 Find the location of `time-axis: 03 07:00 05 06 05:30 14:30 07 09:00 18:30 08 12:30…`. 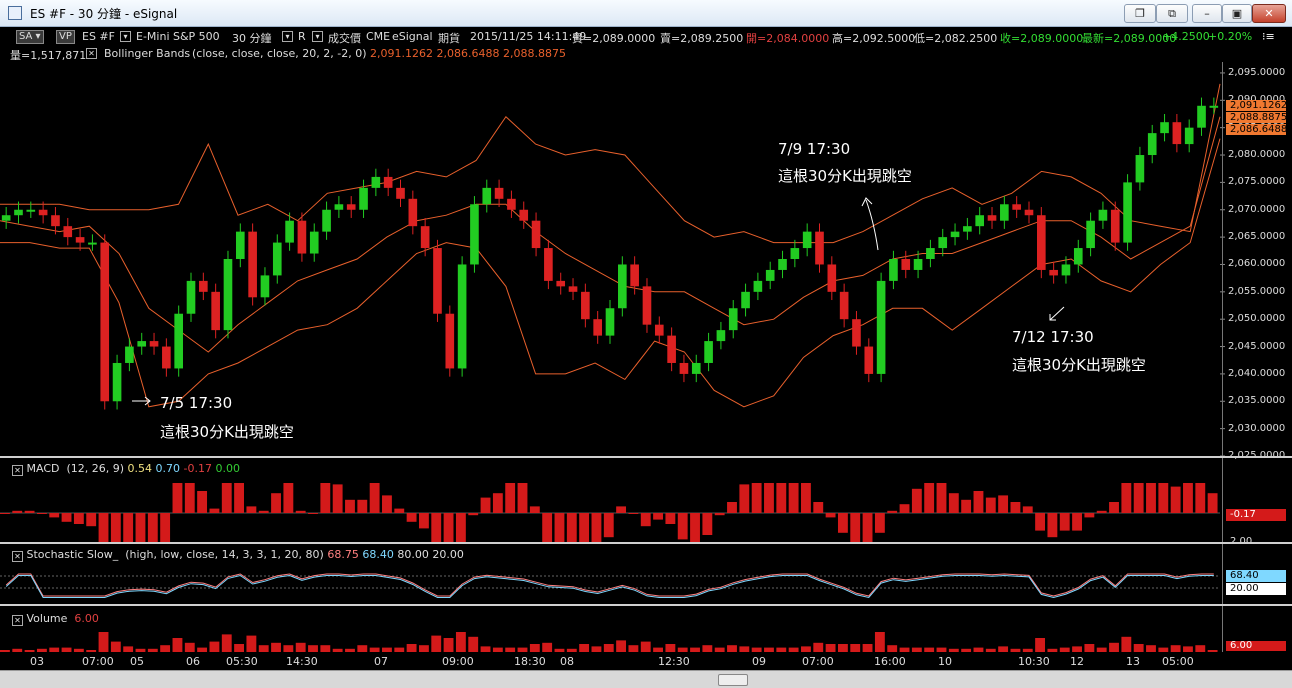

time-axis: 03 07:00 05 06 05:30 14:30 07 09:00 18:30 08 12:30… is located at coordinates (646, 661).